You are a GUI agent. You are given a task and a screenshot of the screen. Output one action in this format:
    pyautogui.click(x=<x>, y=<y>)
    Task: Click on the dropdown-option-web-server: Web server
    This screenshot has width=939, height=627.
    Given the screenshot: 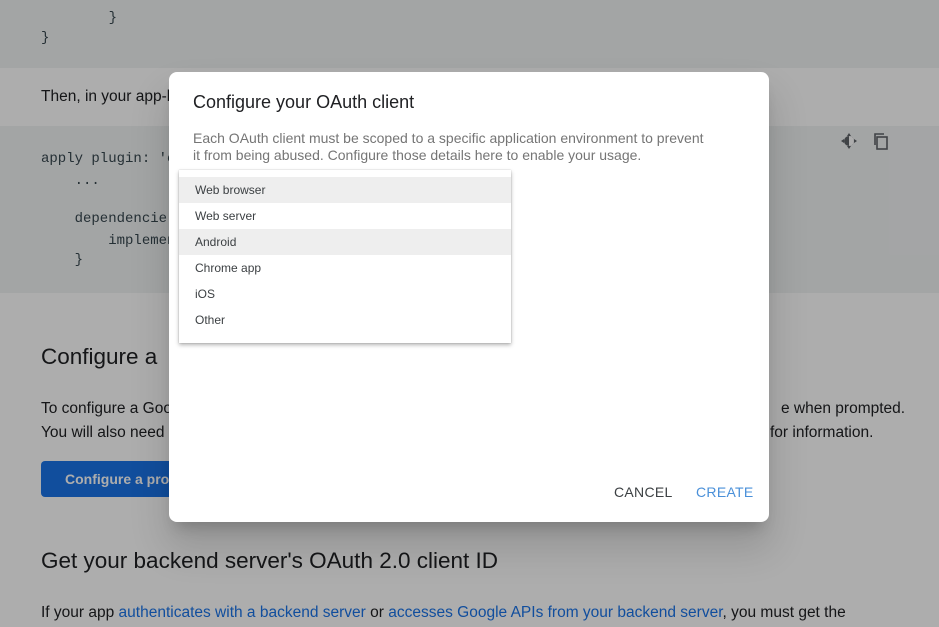 What is the action you would take?
    pyautogui.click(x=345, y=216)
    